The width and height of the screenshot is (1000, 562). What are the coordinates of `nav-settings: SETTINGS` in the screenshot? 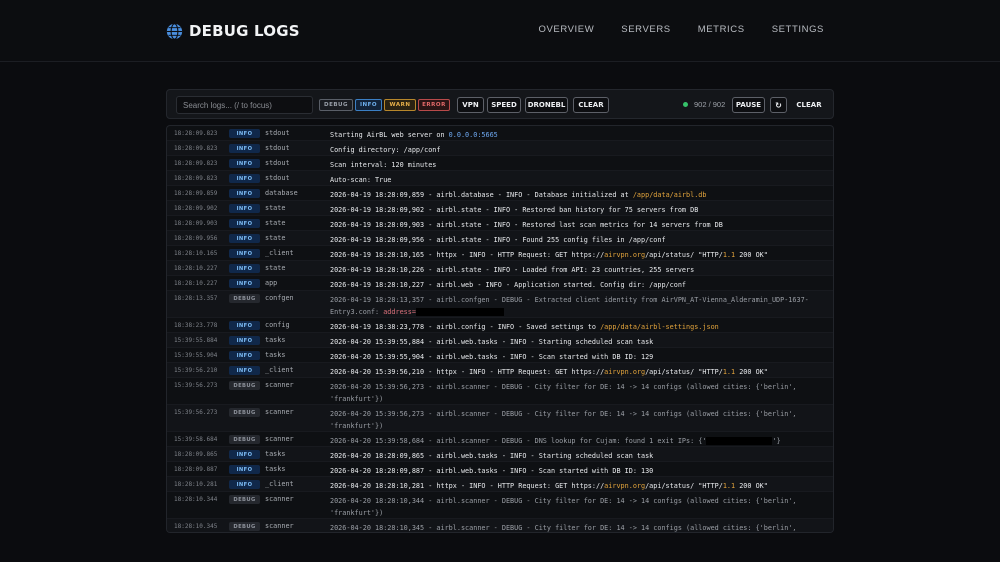 It's located at (798, 29).